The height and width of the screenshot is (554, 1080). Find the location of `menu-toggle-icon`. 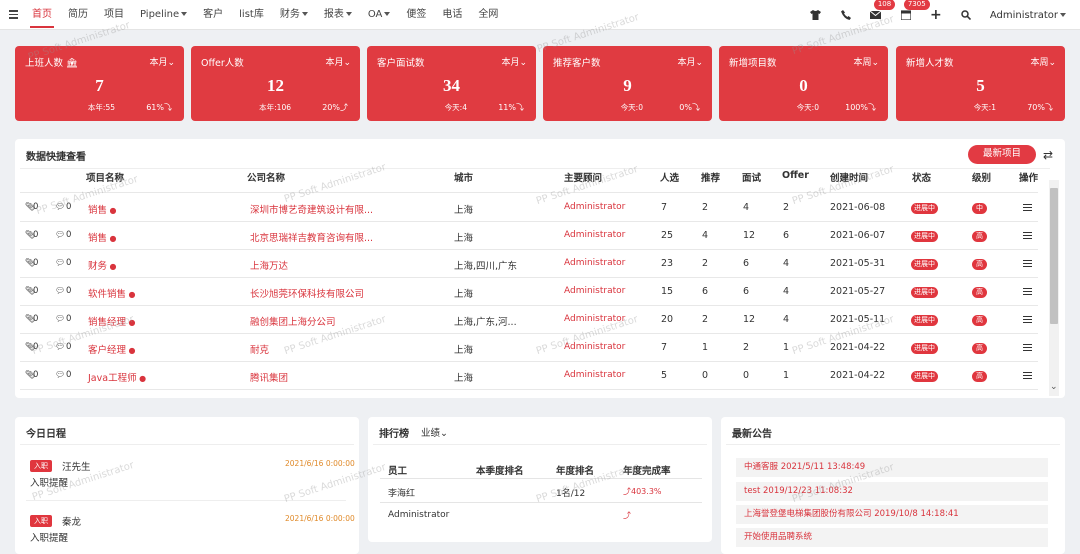

menu-toggle-icon is located at coordinates (13, 14).